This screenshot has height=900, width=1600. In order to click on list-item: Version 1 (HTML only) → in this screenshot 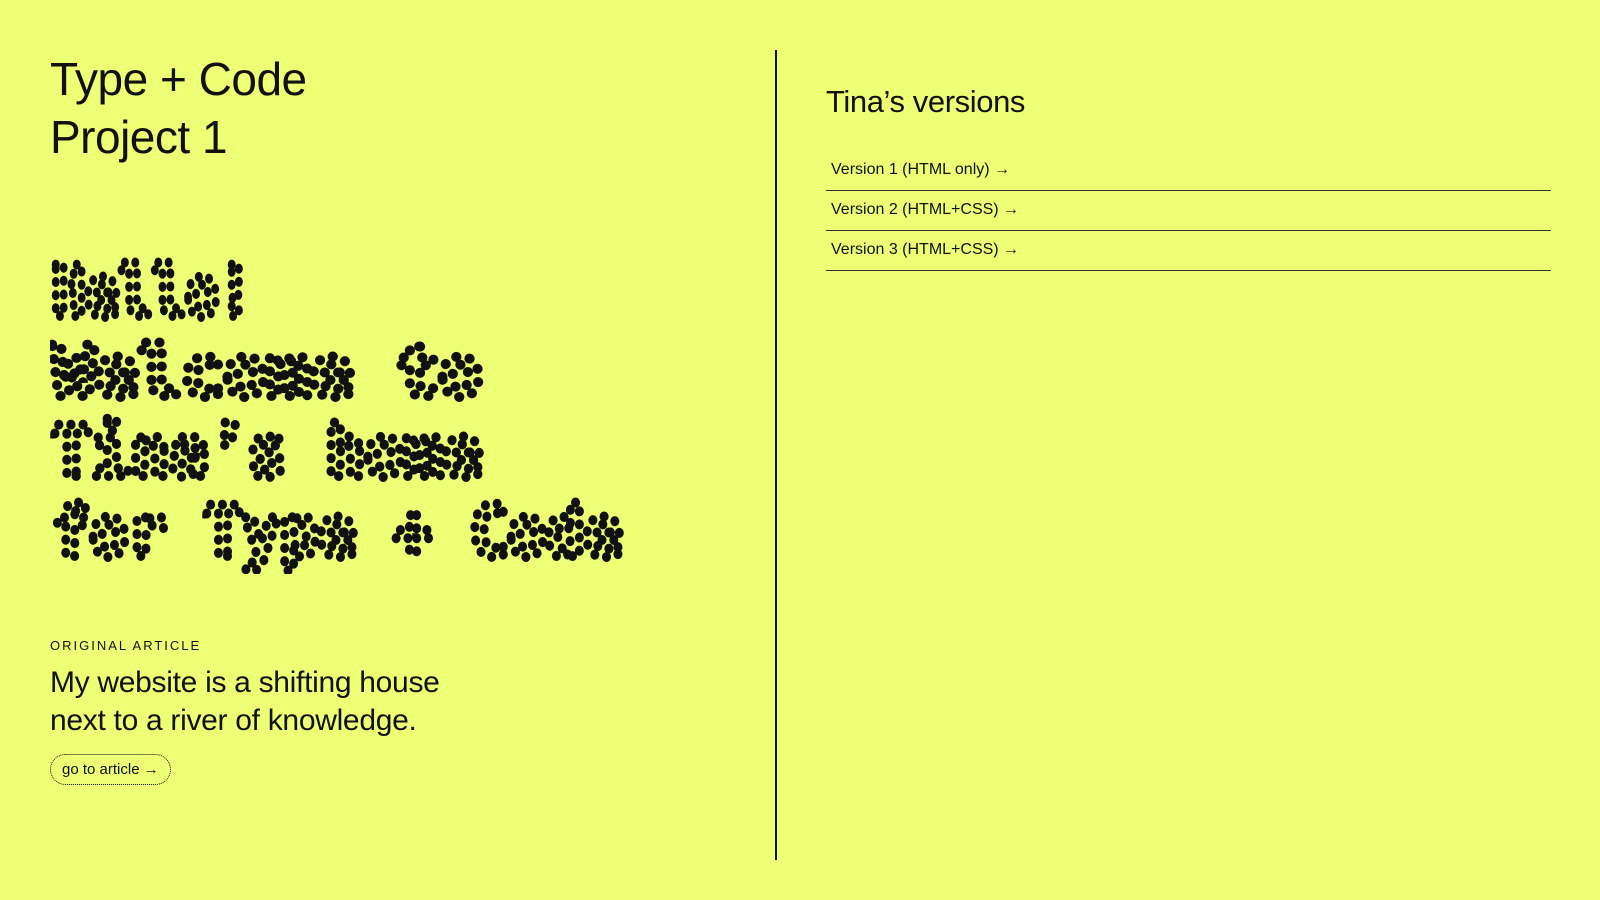, I will do `click(1188, 171)`.